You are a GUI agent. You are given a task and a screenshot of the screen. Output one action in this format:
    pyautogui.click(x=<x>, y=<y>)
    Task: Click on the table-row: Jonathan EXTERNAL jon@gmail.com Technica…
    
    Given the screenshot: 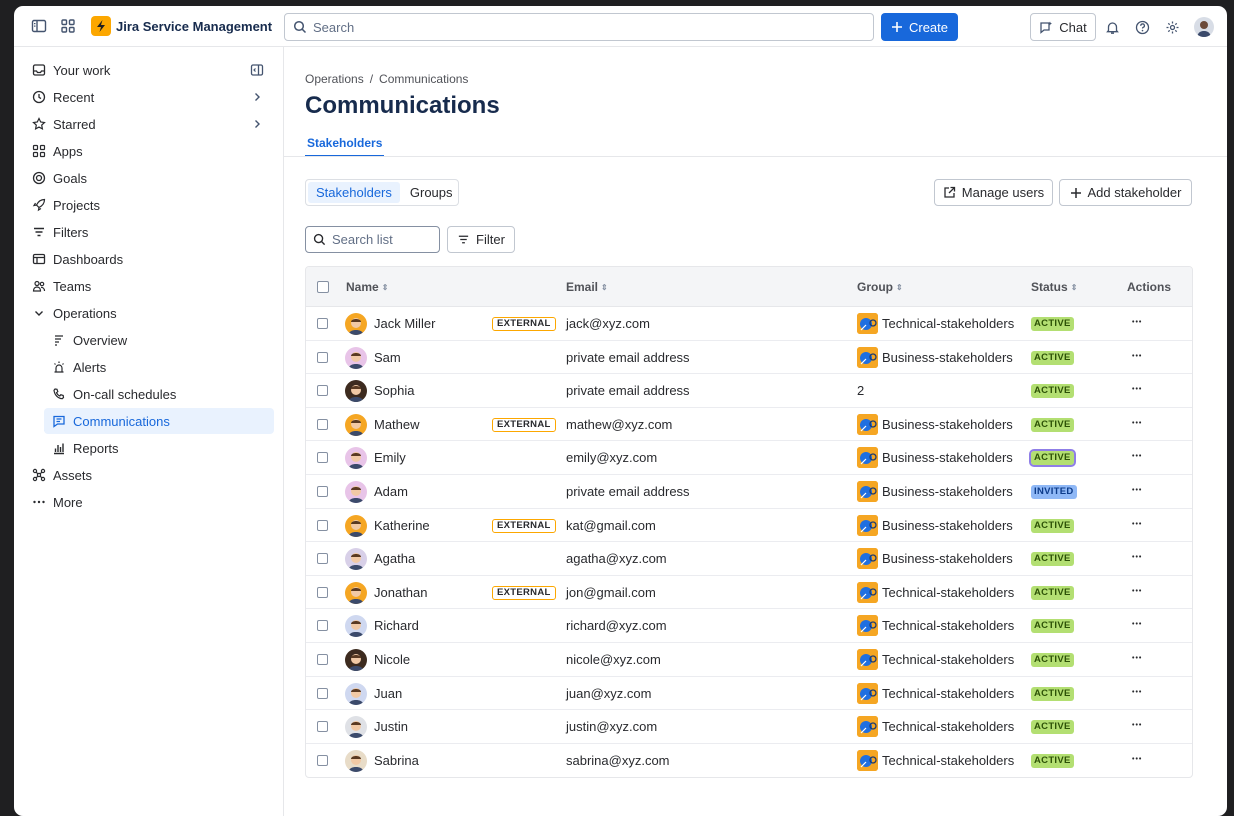 What is the action you would take?
    pyautogui.click(x=749, y=593)
    